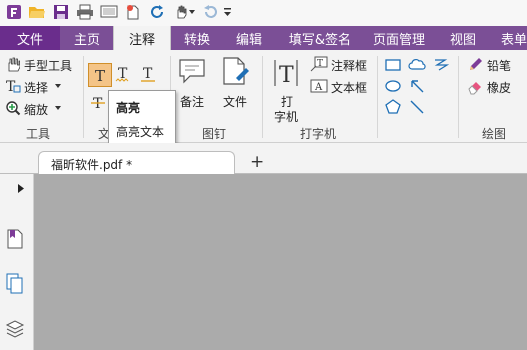  What do you see at coordinates (417, 64) in the screenshot?
I see `cloud-icon` at bounding box center [417, 64].